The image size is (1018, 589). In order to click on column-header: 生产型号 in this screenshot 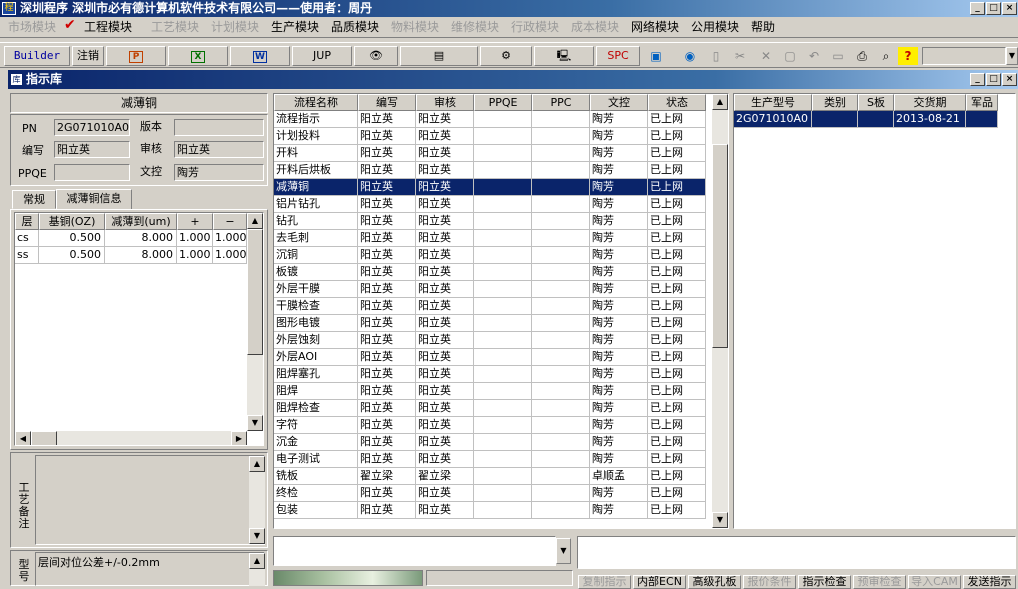, I will do `click(773, 102)`.